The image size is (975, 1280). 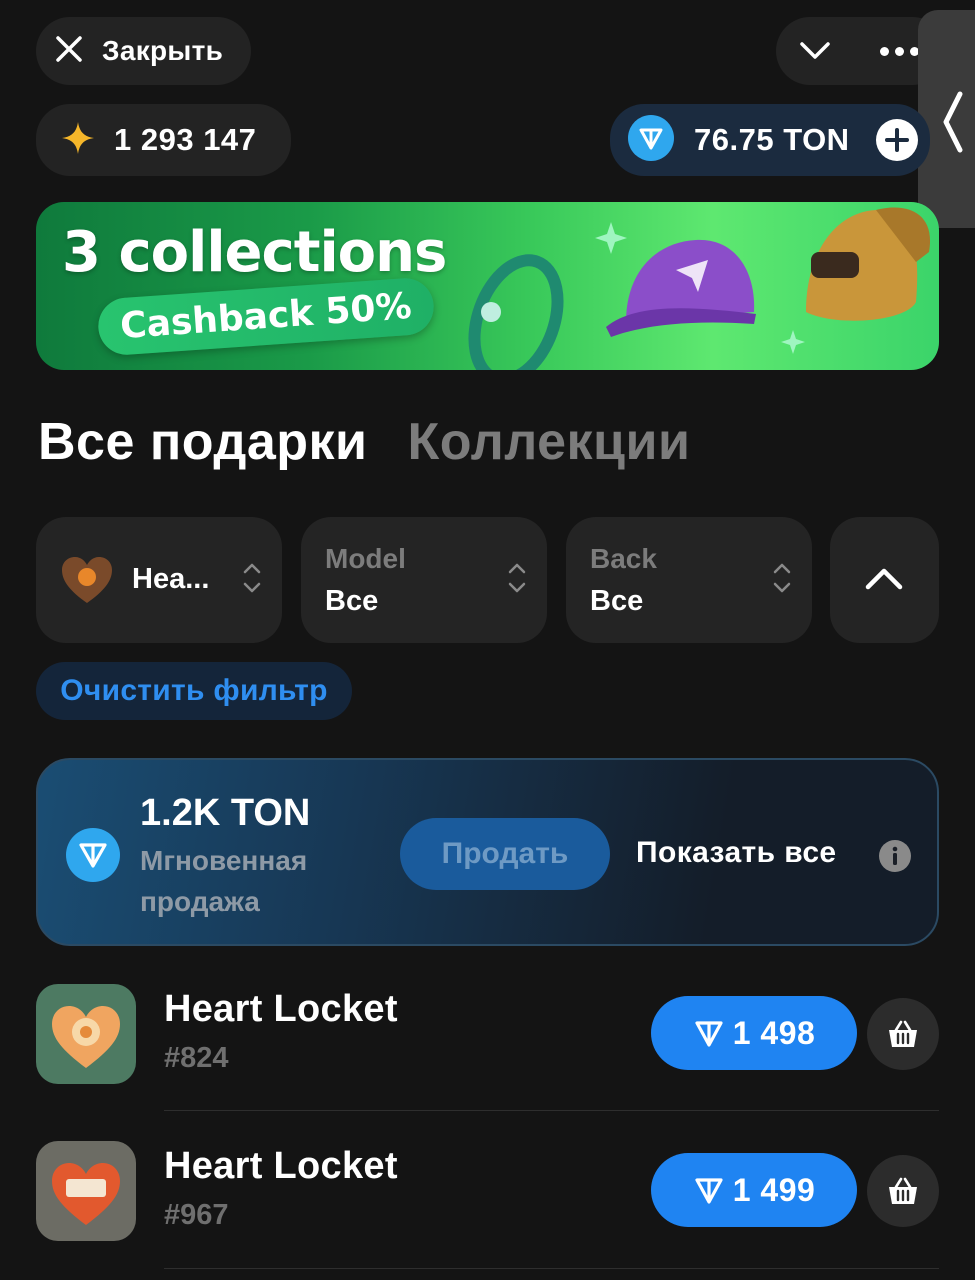 I want to click on filter-model-title: Model, so click(x=365, y=558).